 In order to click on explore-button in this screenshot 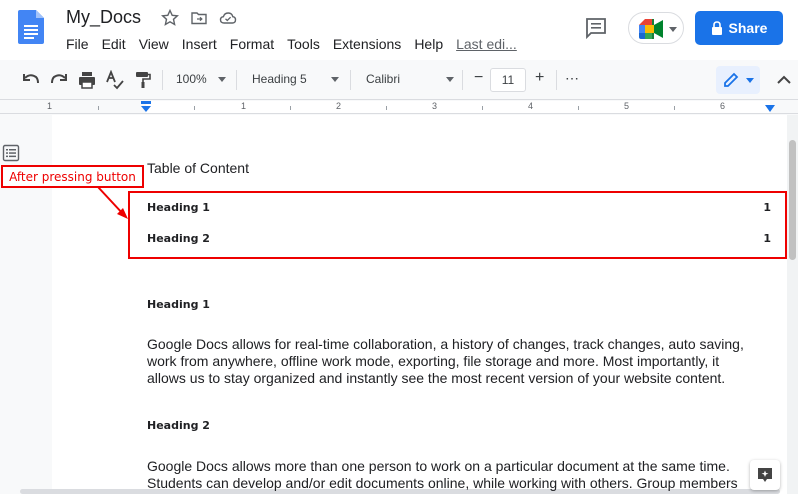, I will do `click(765, 475)`.